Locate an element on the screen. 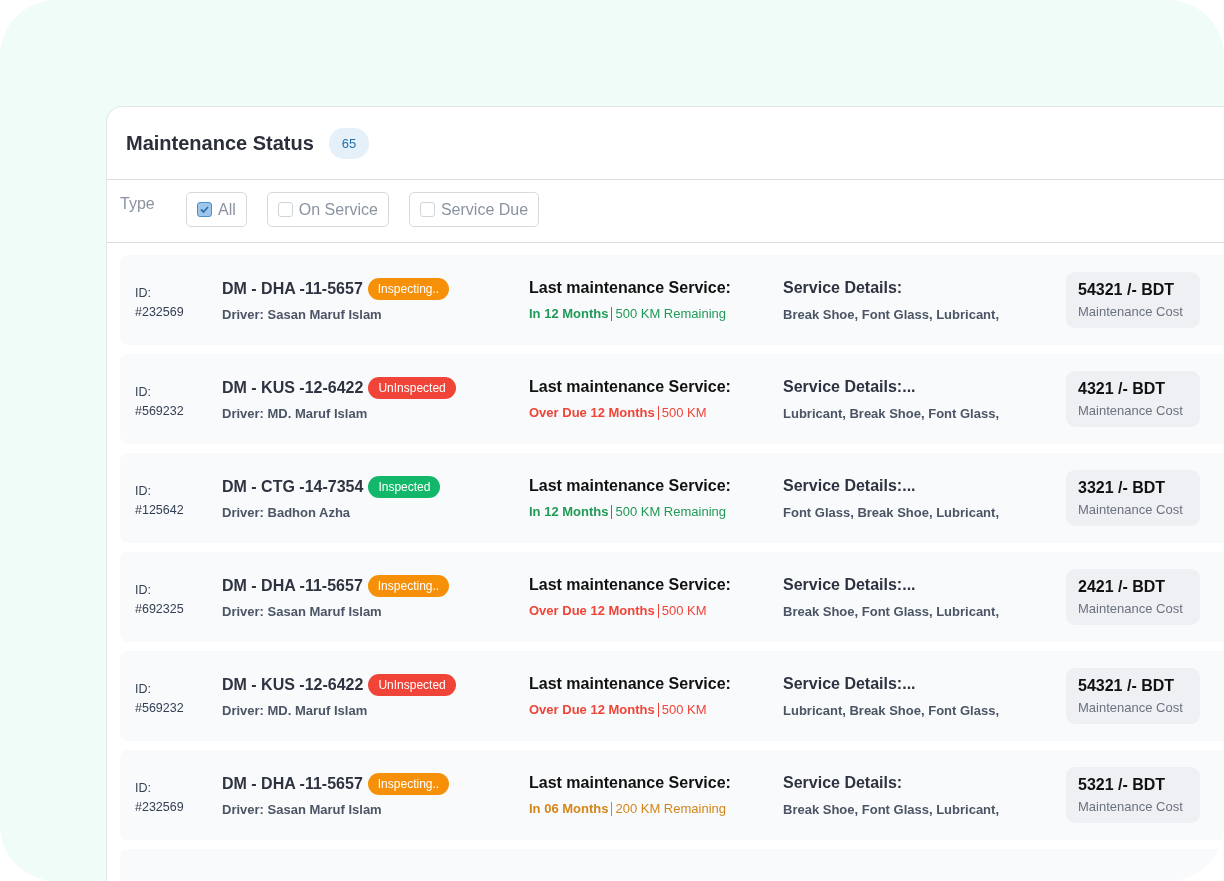 The image size is (1224, 881). due-period: In 06 Months is located at coordinates (569, 809).